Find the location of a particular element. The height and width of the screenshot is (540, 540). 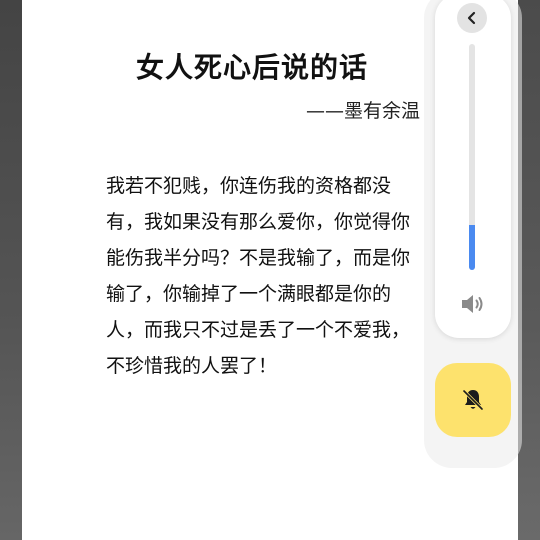

collapse-volume-button is located at coordinates (472, 18).